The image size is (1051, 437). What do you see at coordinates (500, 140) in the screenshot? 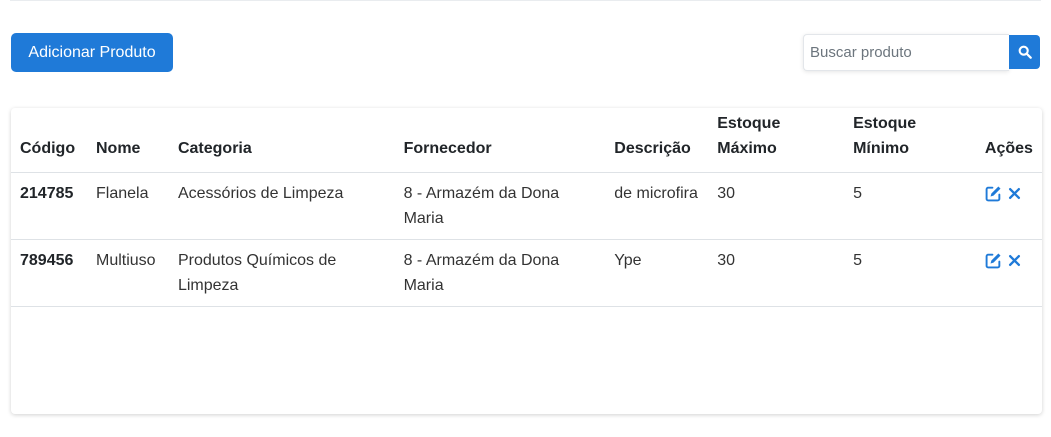
I see `header-fornecedor: Fornecedor` at bounding box center [500, 140].